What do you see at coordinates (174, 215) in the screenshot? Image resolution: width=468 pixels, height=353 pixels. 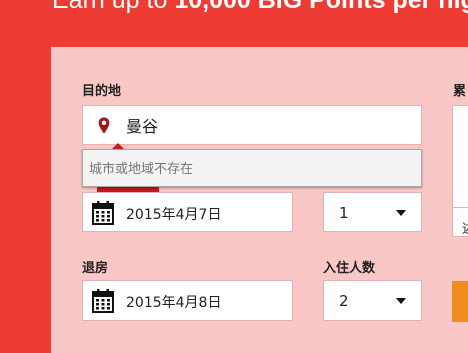 I see `checkin-date-value: 2015年4月7日` at bounding box center [174, 215].